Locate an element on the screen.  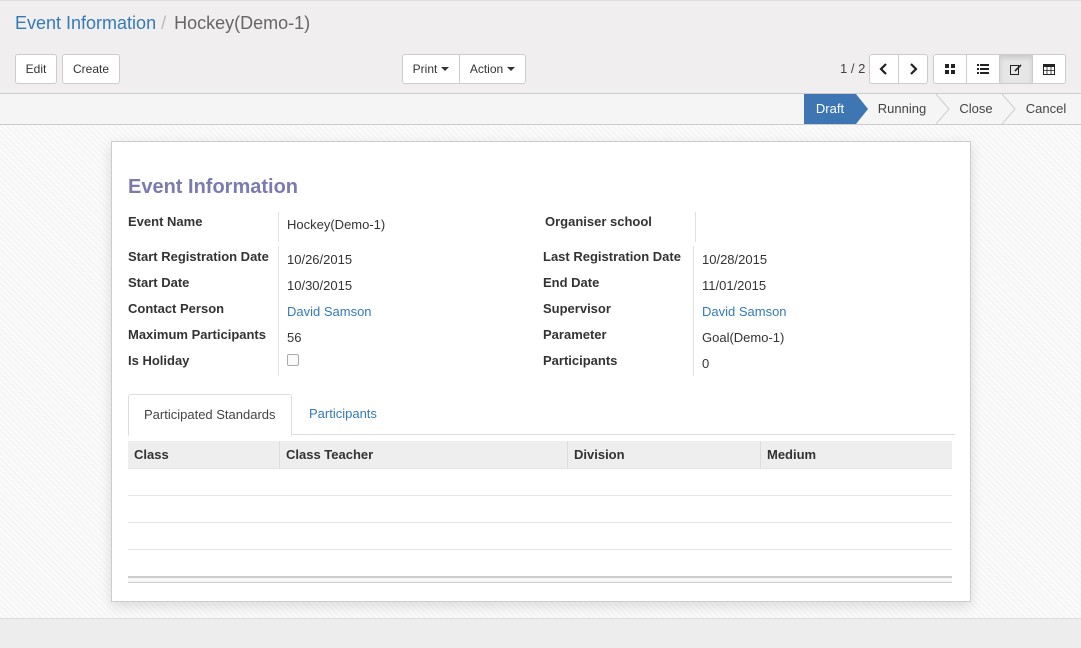
last-registration-date-label: Last Registration Date is located at coordinates (612, 256).